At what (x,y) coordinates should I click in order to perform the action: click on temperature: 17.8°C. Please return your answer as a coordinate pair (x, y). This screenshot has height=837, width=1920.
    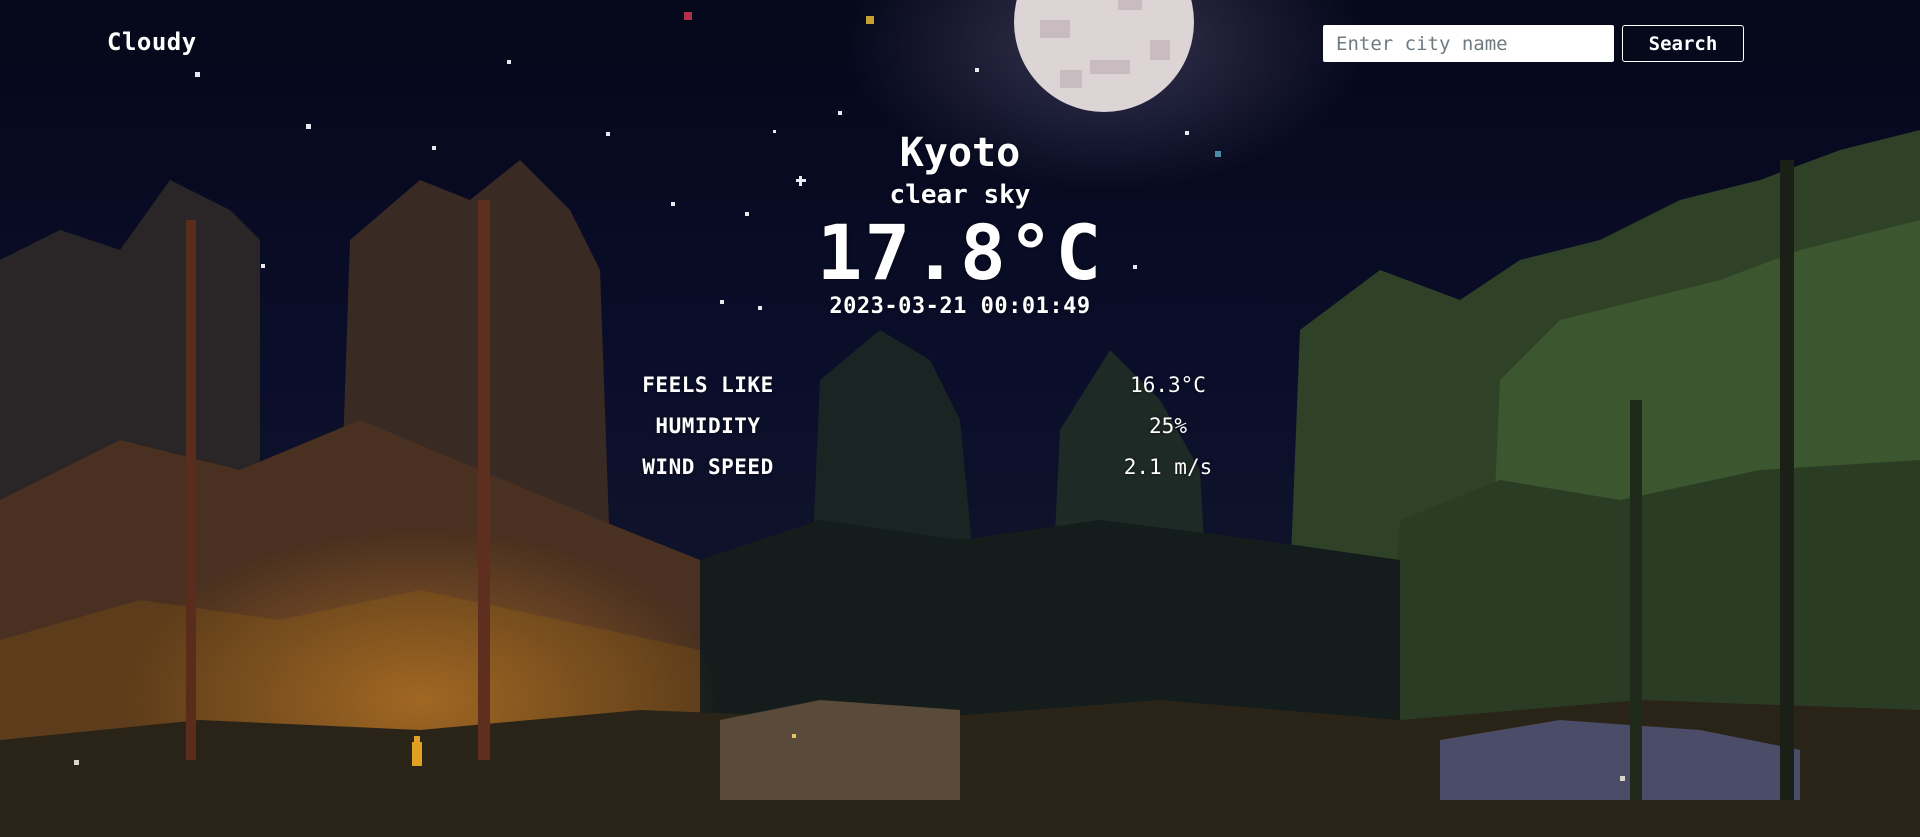
    Looking at the image, I should click on (960, 252).